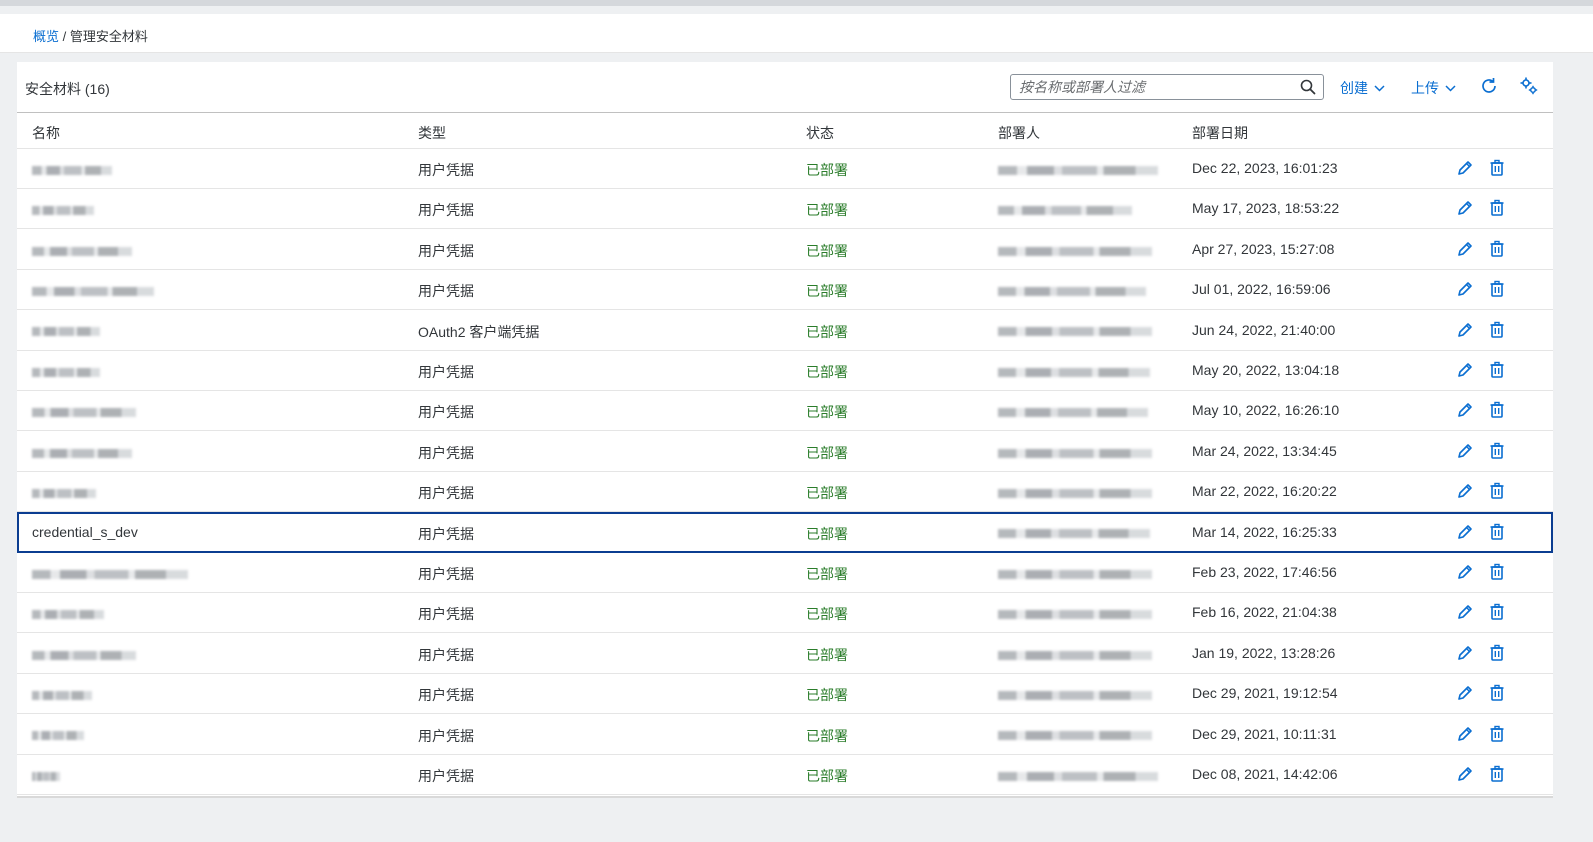 The height and width of the screenshot is (842, 1593). Describe the element at coordinates (1019, 133) in the screenshot. I see `column-header-deployed-by: 部署人` at that location.